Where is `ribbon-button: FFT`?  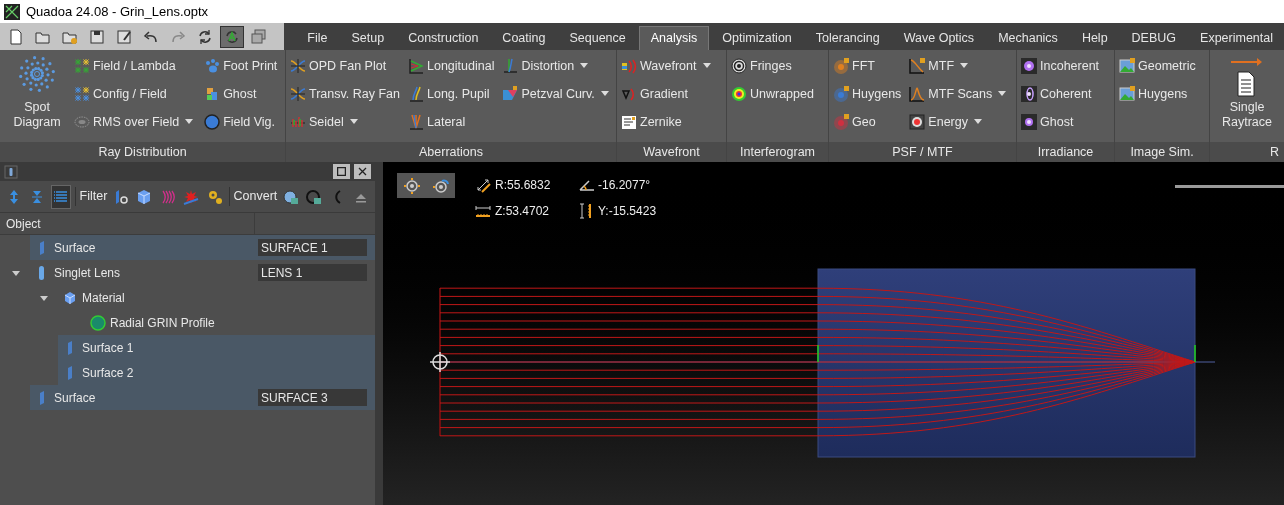 ribbon-button: FFT is located at coordinates (869, 66).